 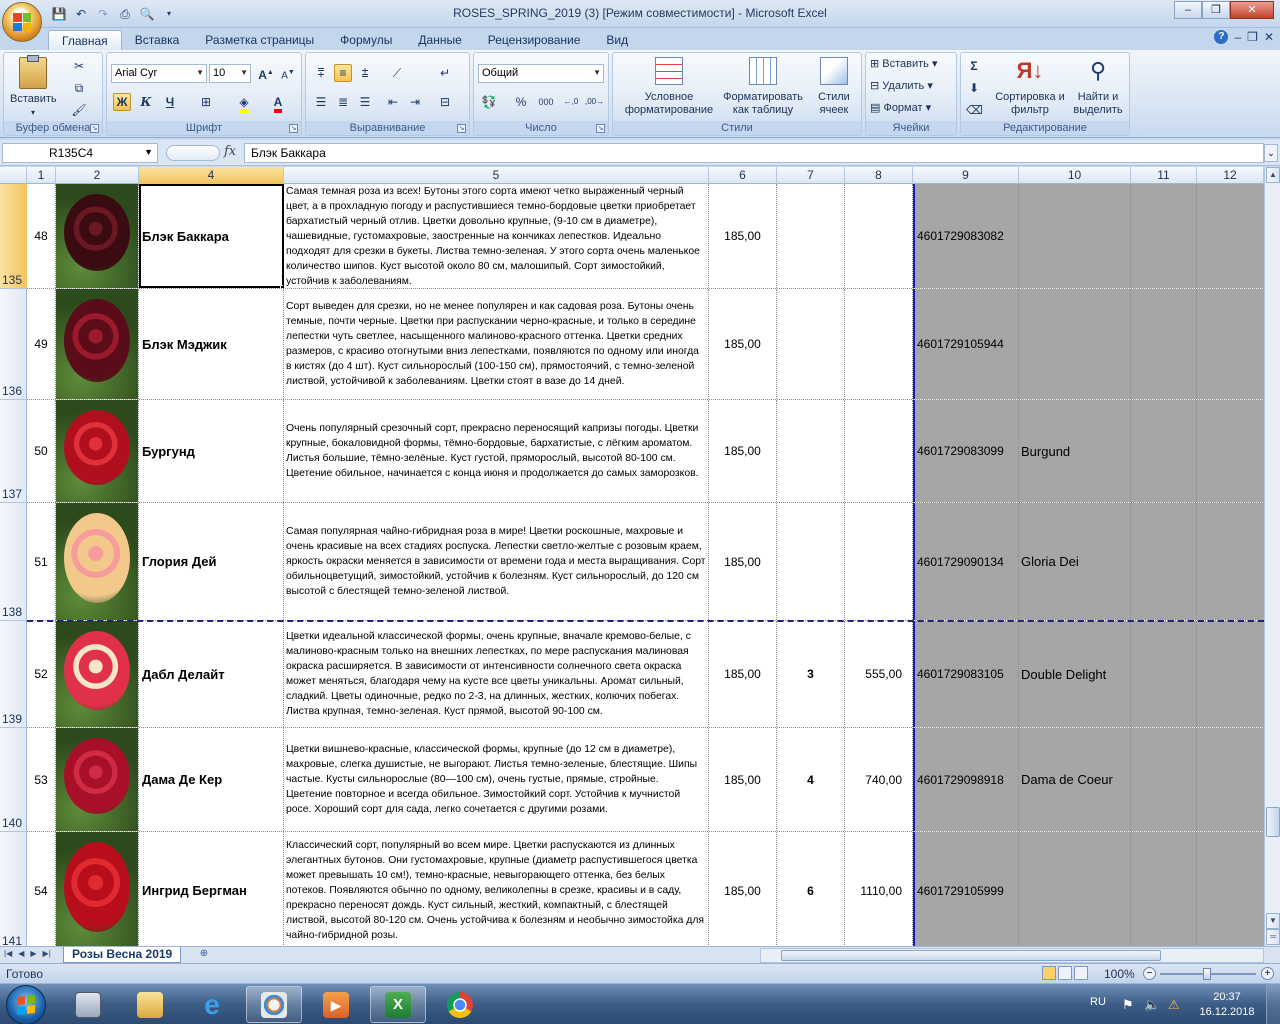 What do you see at coordinates (193, 153) in the screenshot?
I see `formula-bar-resize-handle` at bounding box center [193, 153].